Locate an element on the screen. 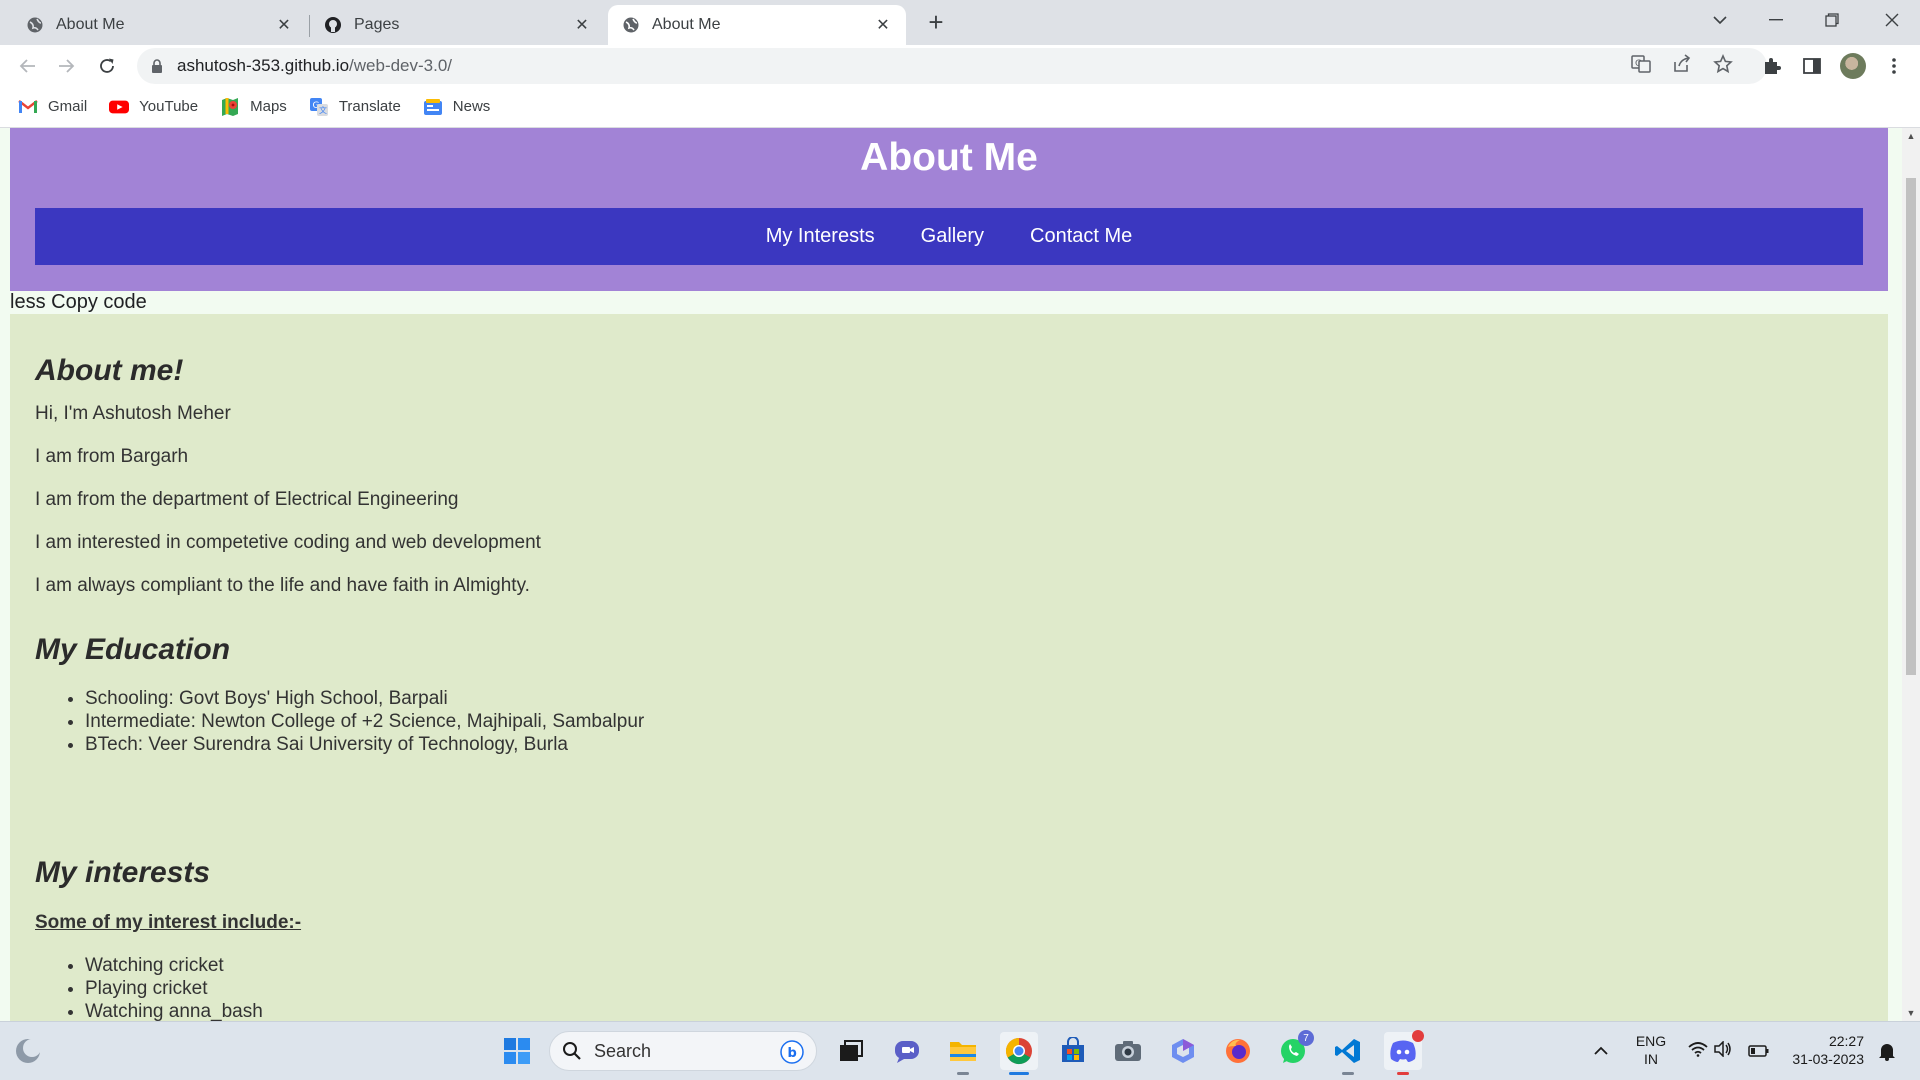 Image resolution: width=1920 pixels, height=1080 pixels. clock: 22:27 31-03-2023 is located at coordinates (1823, 1050).